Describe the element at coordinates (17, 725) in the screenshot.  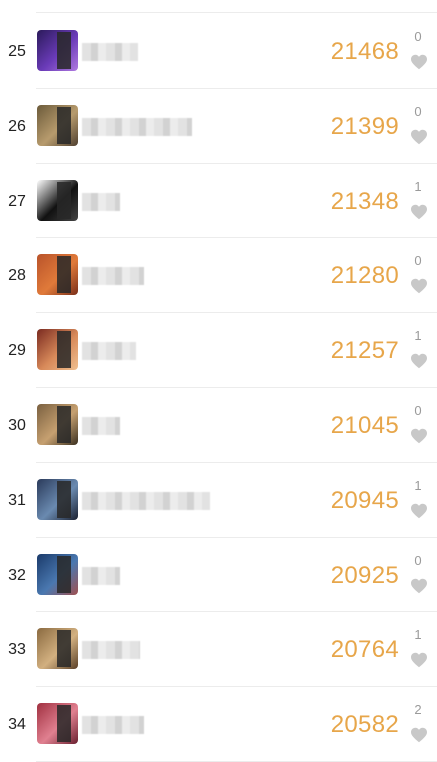
I see `rank-number: 34` at that location.